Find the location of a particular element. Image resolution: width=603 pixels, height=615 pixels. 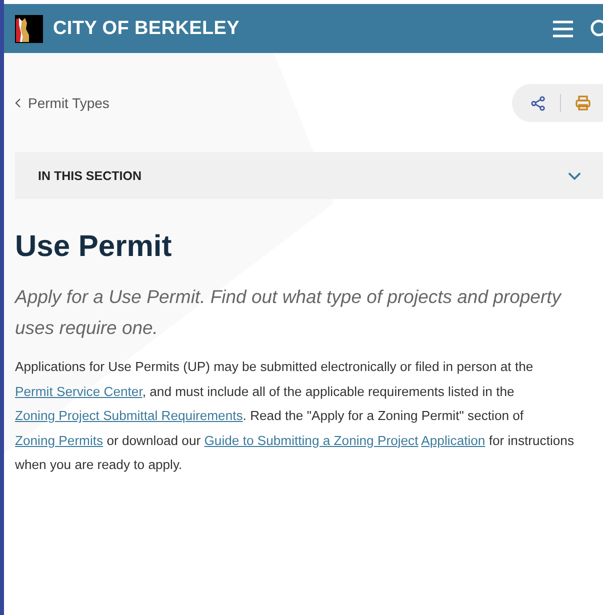

chevron-left-icon is located at coordinates (18, 103).